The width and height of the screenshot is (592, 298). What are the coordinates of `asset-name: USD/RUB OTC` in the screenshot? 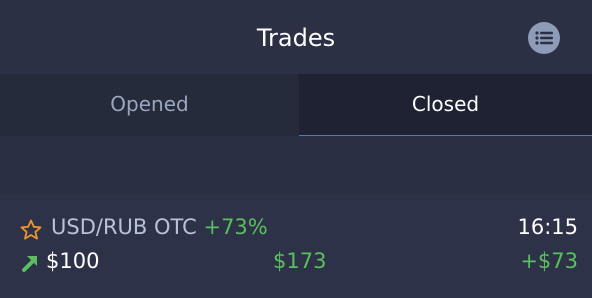 It's located at (124, 227).